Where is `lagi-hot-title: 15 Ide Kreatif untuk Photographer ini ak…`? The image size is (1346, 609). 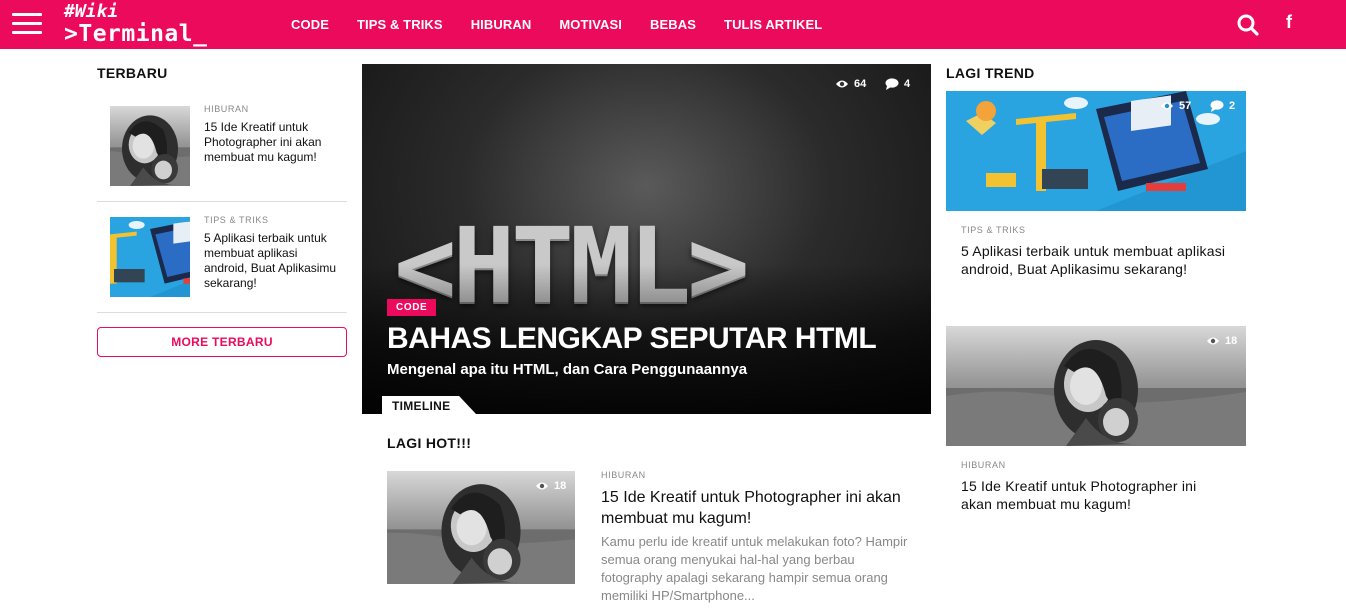 lagi-hot-title: 15 Ide Kreatif untuk Photographer ini ak… is located at coordinates (756, 508).